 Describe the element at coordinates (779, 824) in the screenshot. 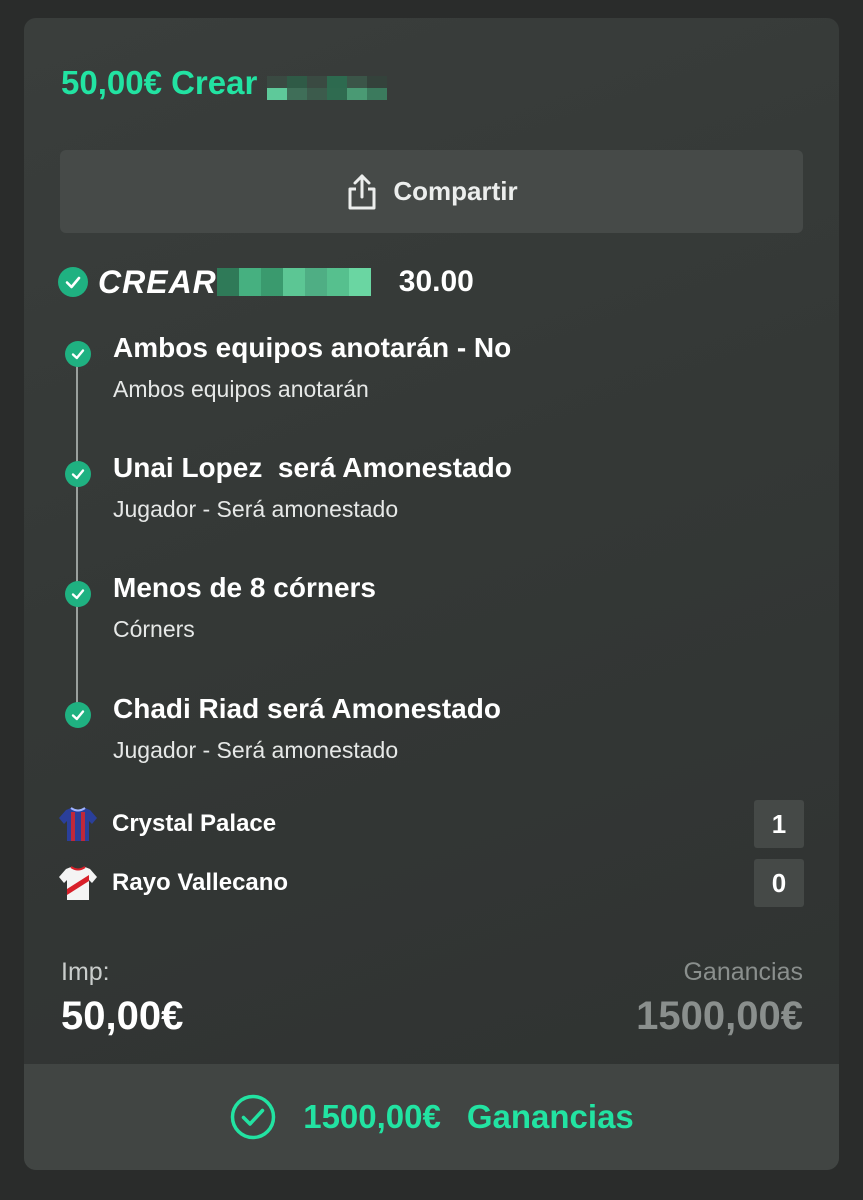

I see `team-score: 1` at that location.